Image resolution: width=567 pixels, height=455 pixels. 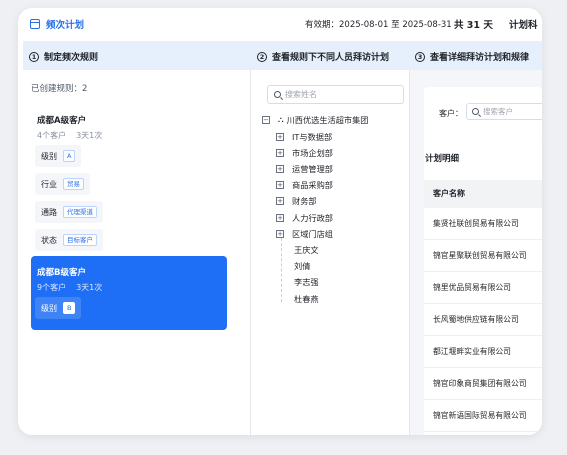 What do you see at coordinates (483, 384) in the screenshot?
I see `table-row: 锦官印象商贸集团有限公司` at bounding box center [483, 384].